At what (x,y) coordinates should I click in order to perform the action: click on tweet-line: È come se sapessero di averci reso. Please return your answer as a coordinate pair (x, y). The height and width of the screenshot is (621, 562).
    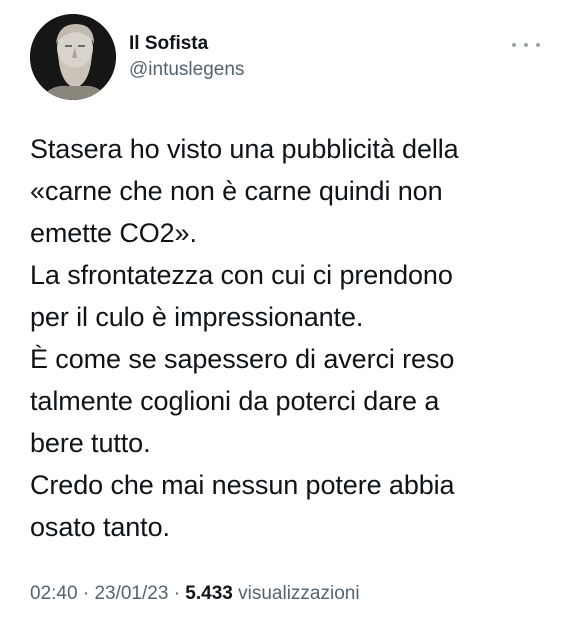
    Looking at the image, I should click on (242, 359).